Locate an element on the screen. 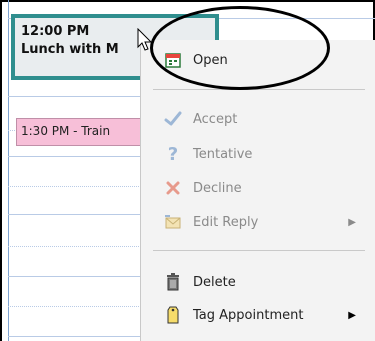 The image size is (375, 341). menu-item-label: Edit Reply is located at coordinates (226, 222).